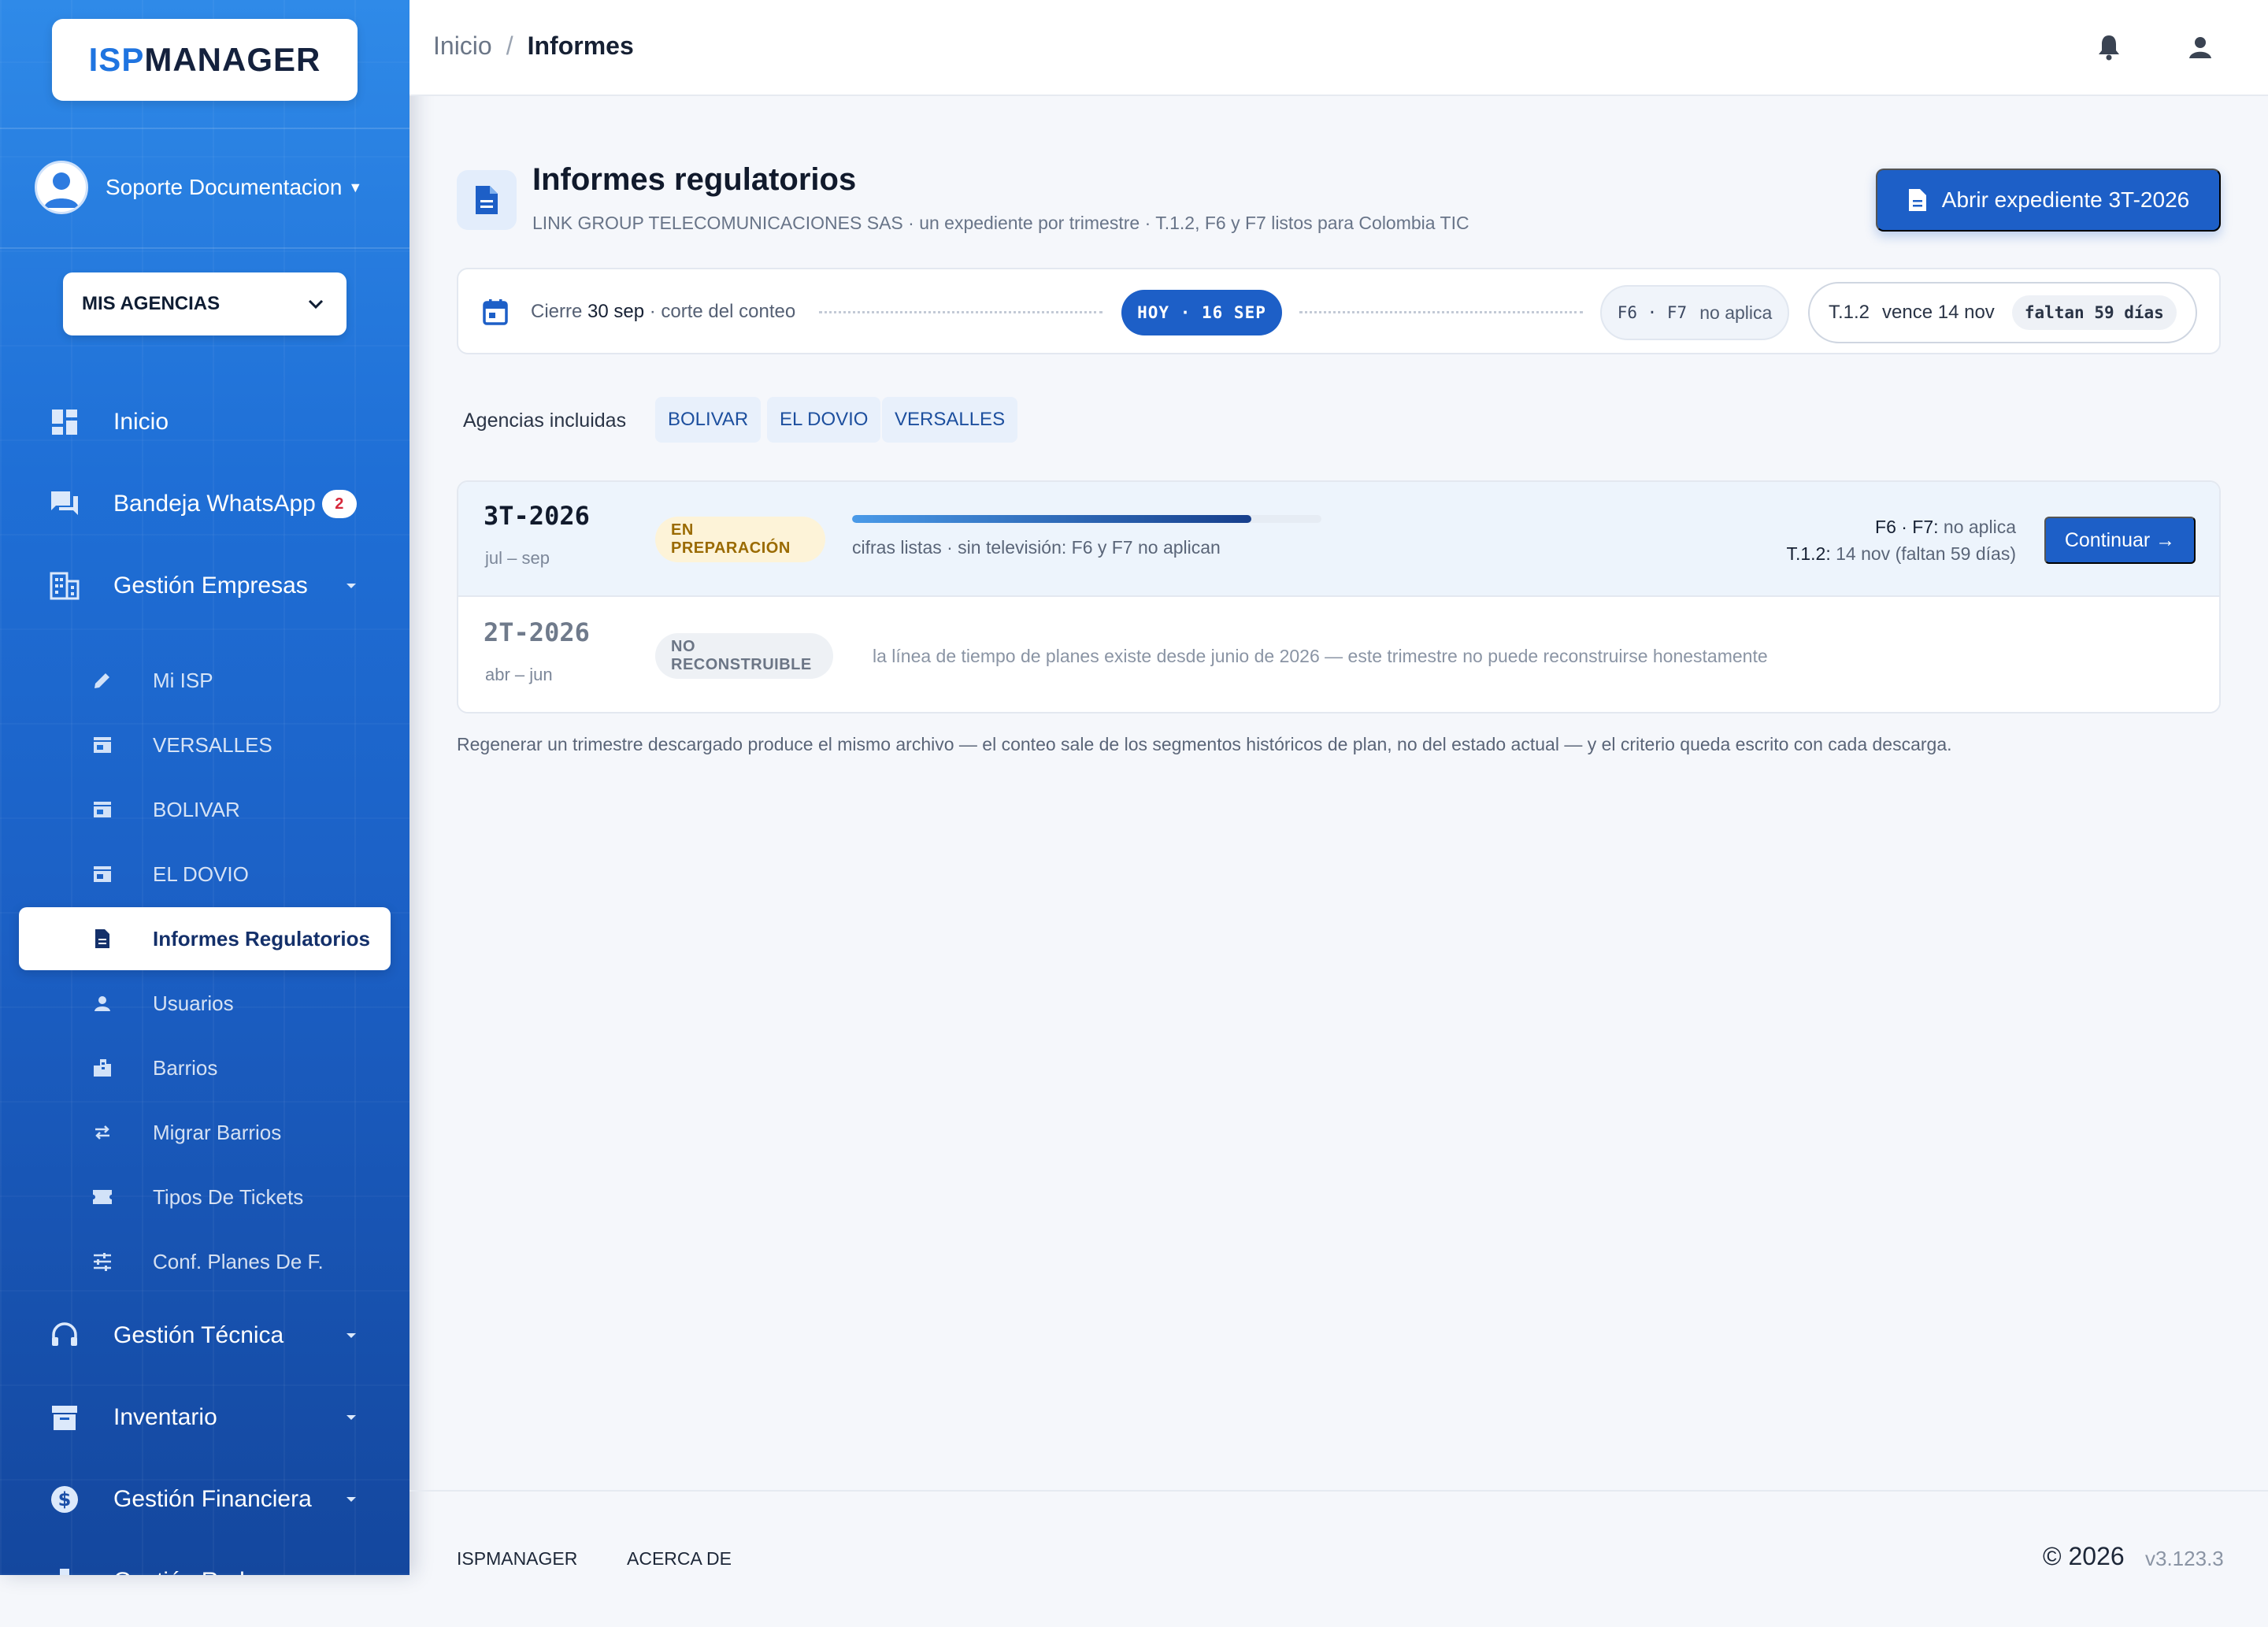  I want to click on nav-bandeja-label: Bandeja WhatsApp, so click(214, 504).